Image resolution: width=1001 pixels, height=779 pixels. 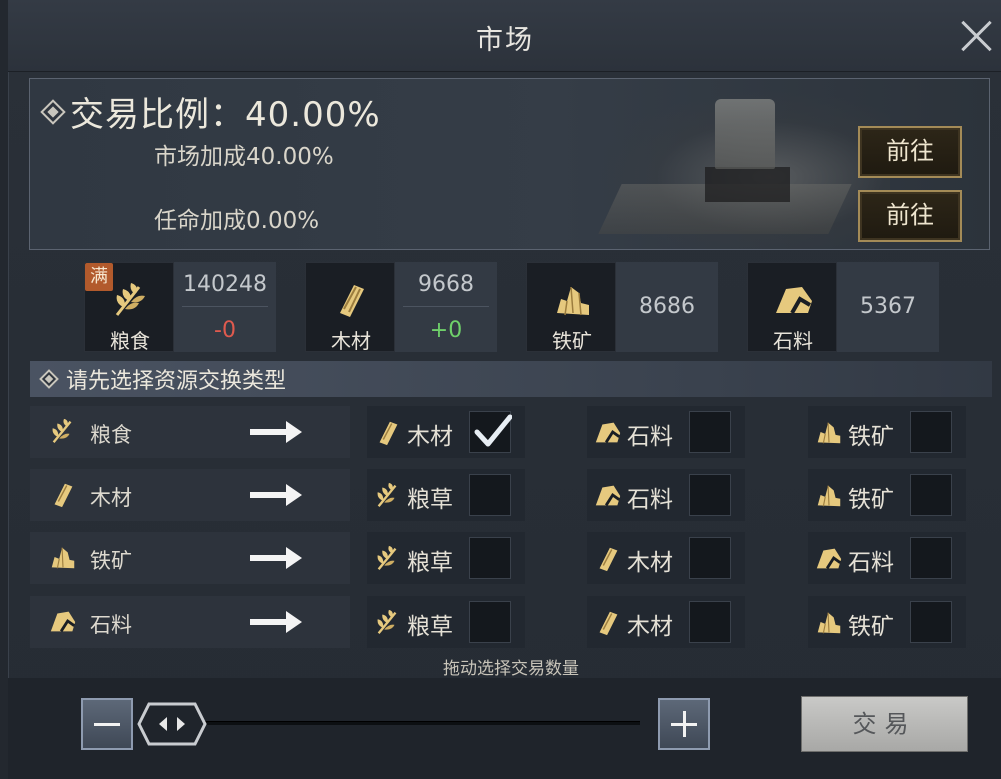 I want to click on trade-button: 交易, so click(x=884, y=724).